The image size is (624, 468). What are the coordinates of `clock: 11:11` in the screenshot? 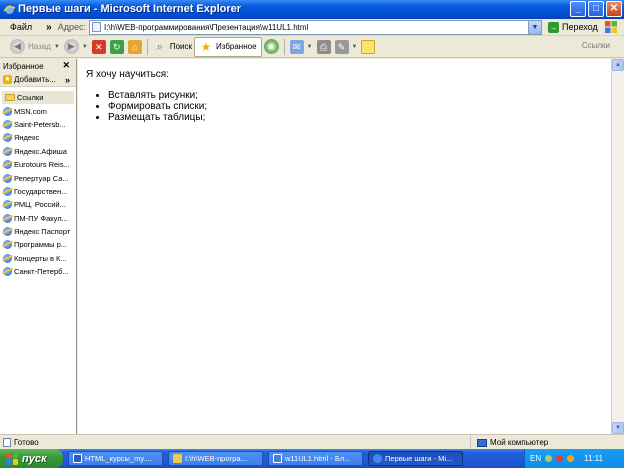 It's located at (593, 458).